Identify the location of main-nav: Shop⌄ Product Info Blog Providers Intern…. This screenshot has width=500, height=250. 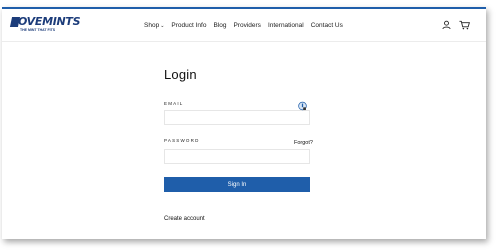
(243, 25).